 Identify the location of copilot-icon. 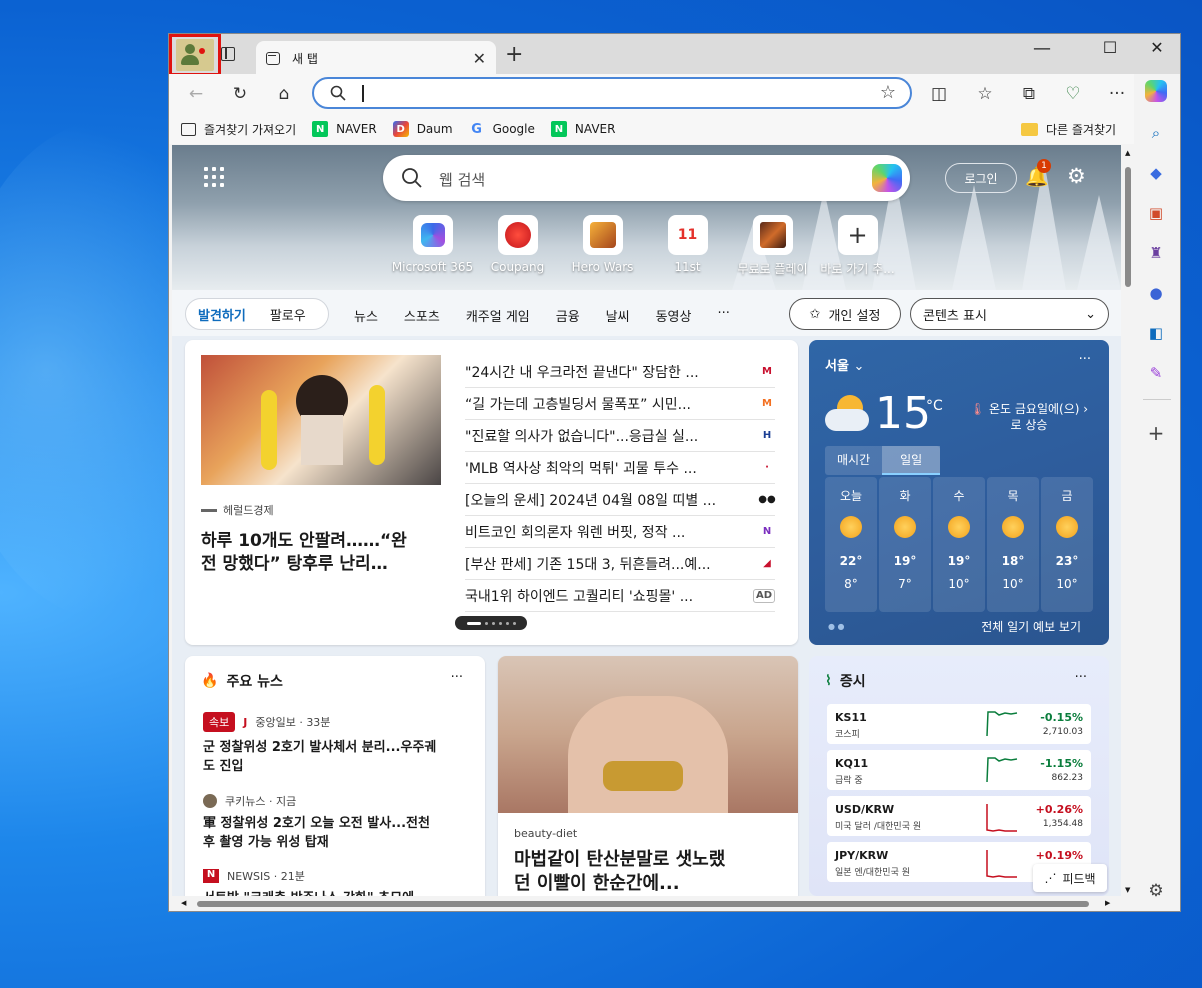
(1156, 91).